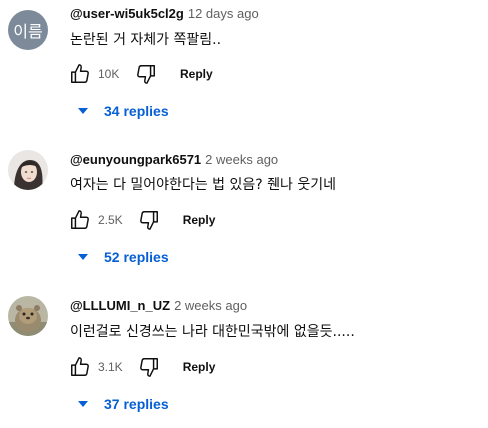 The width and height of the screenshot is (488, 428). What do you see at coordinates (110, 367) in the screenshot?
I see `like-count: 3.1K` at bounding box center [110, 367].